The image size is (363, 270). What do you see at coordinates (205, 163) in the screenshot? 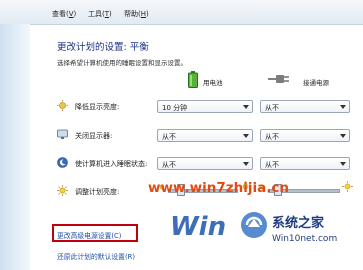
I see `sleep-battery-select: 从不` at bounding box center [205, 163].